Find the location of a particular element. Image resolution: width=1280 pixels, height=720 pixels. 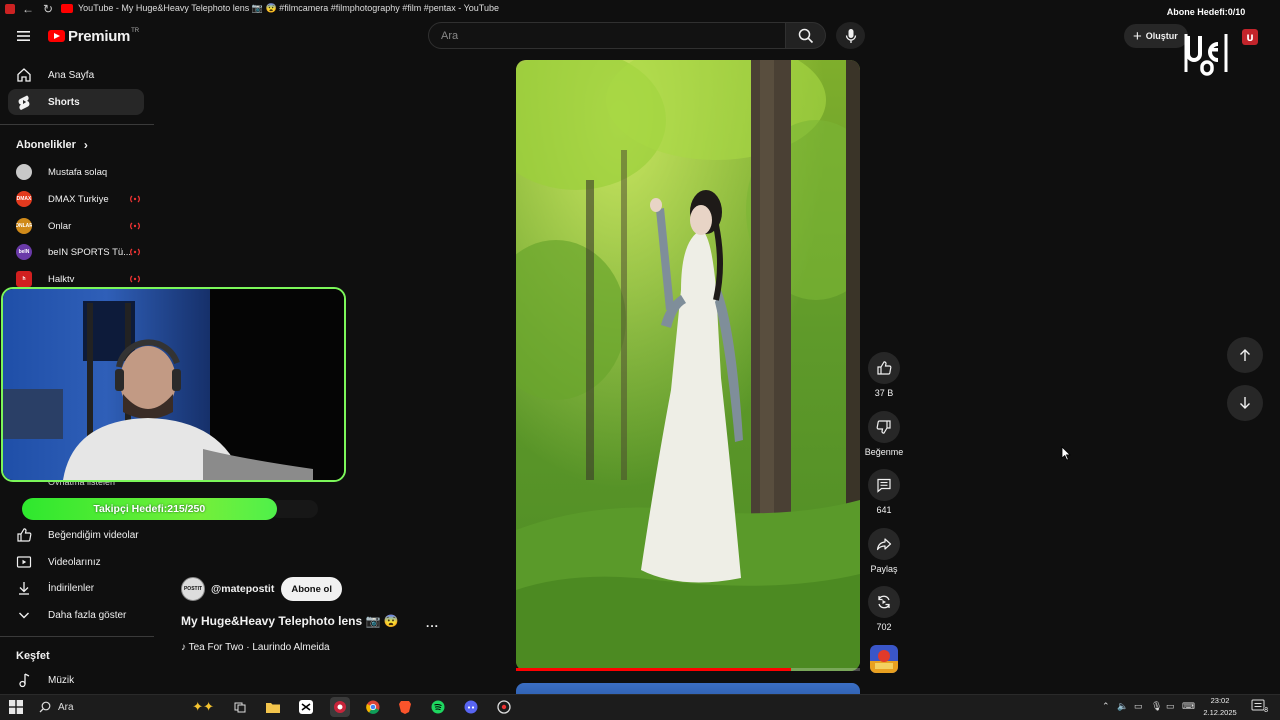

search-button is located at coordinates (806, 35).